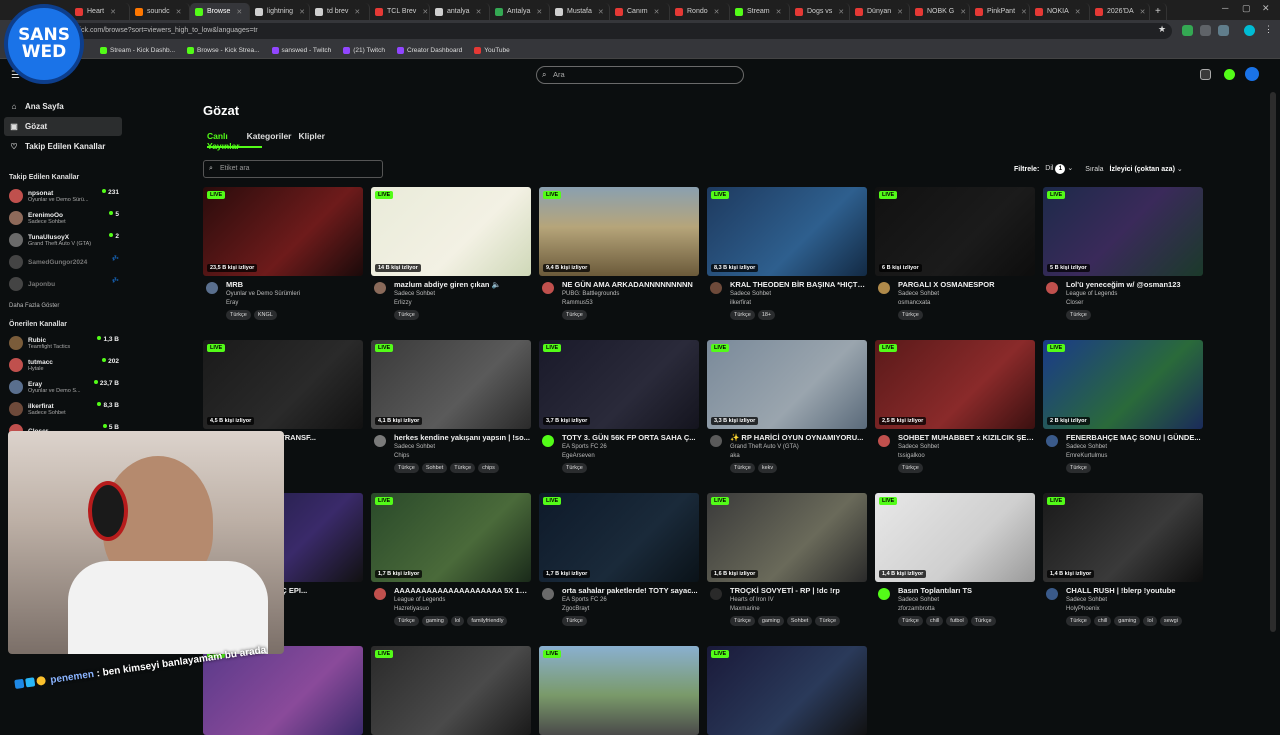 The image size is (1280, 735). I want to click on maximize-icon: ▢, so click(1246, 8).